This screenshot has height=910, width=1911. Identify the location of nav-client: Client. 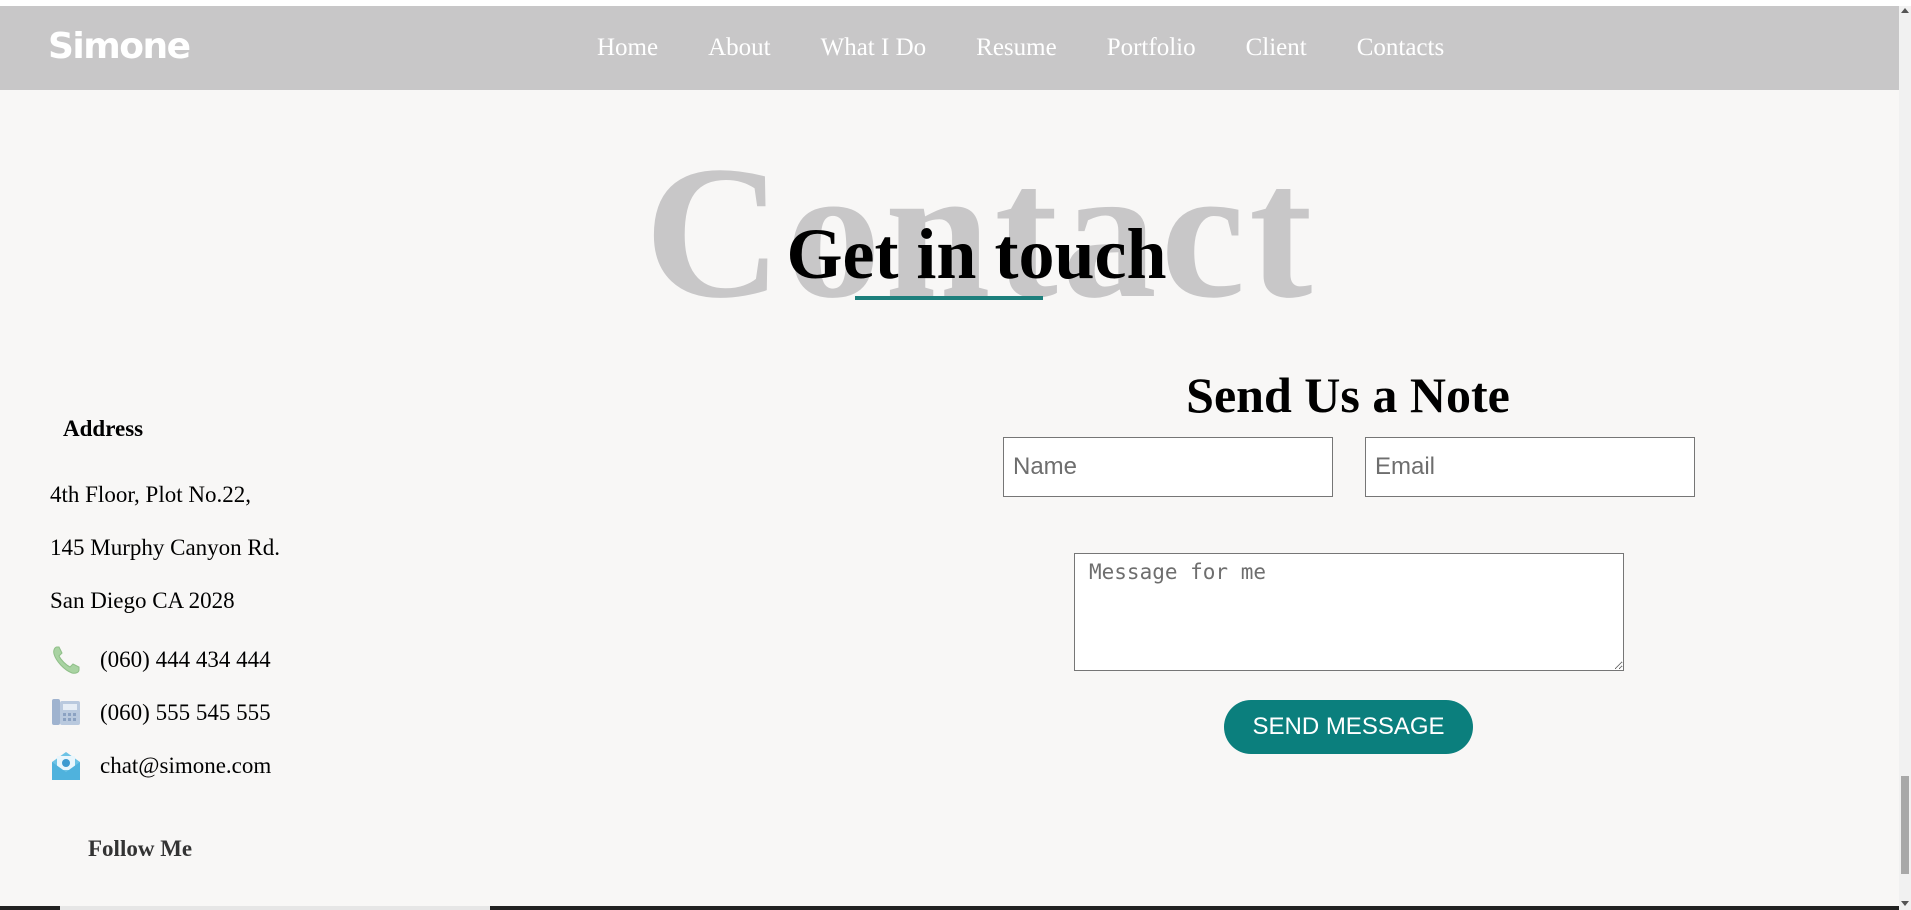
(1276, 48).